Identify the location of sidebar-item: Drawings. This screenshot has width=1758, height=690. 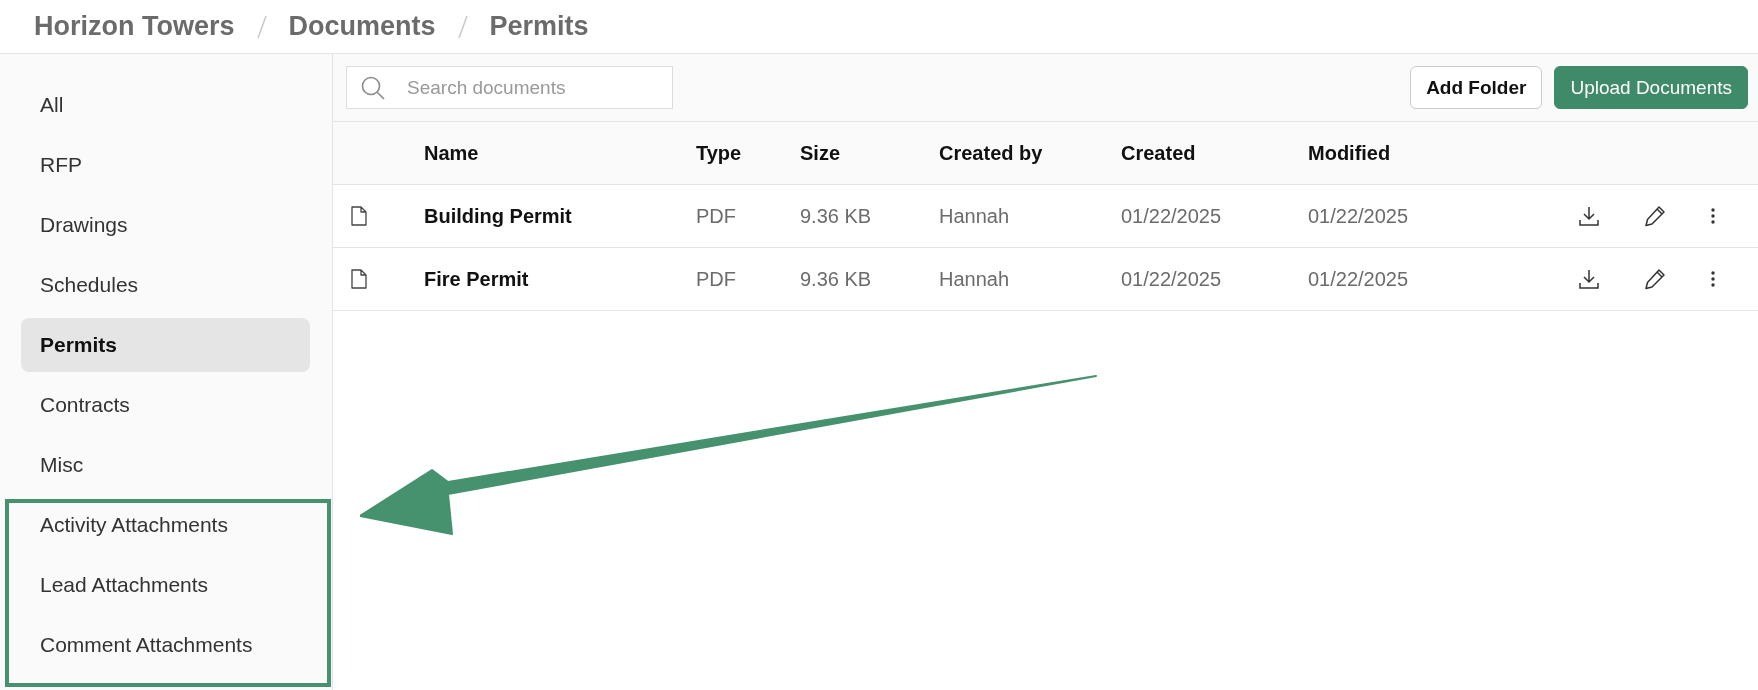
(165, 225).